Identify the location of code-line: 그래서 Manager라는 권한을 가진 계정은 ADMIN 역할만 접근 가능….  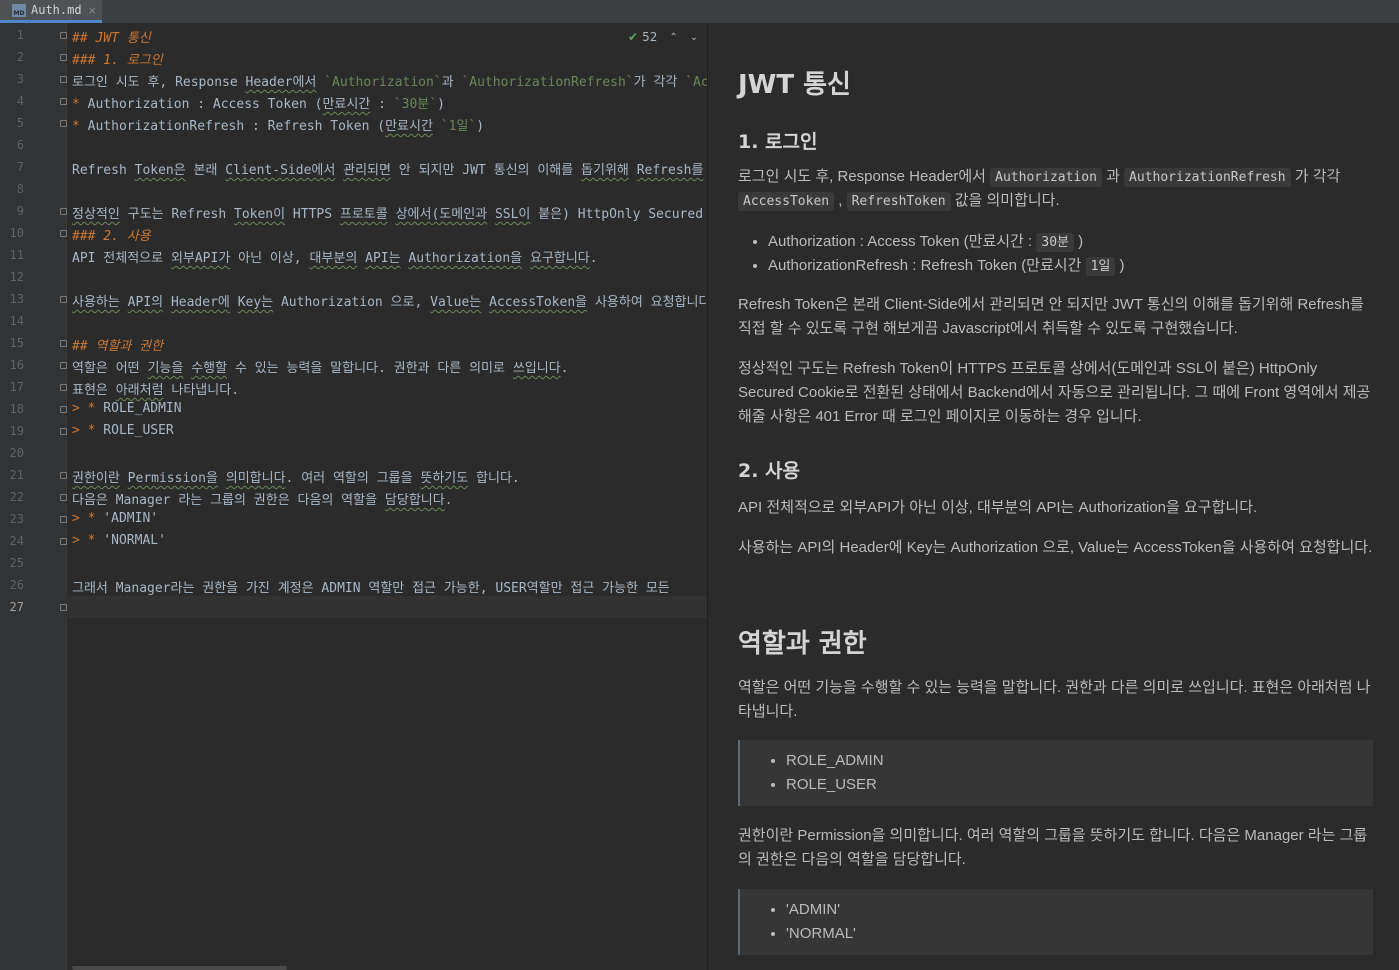
(371, 586).